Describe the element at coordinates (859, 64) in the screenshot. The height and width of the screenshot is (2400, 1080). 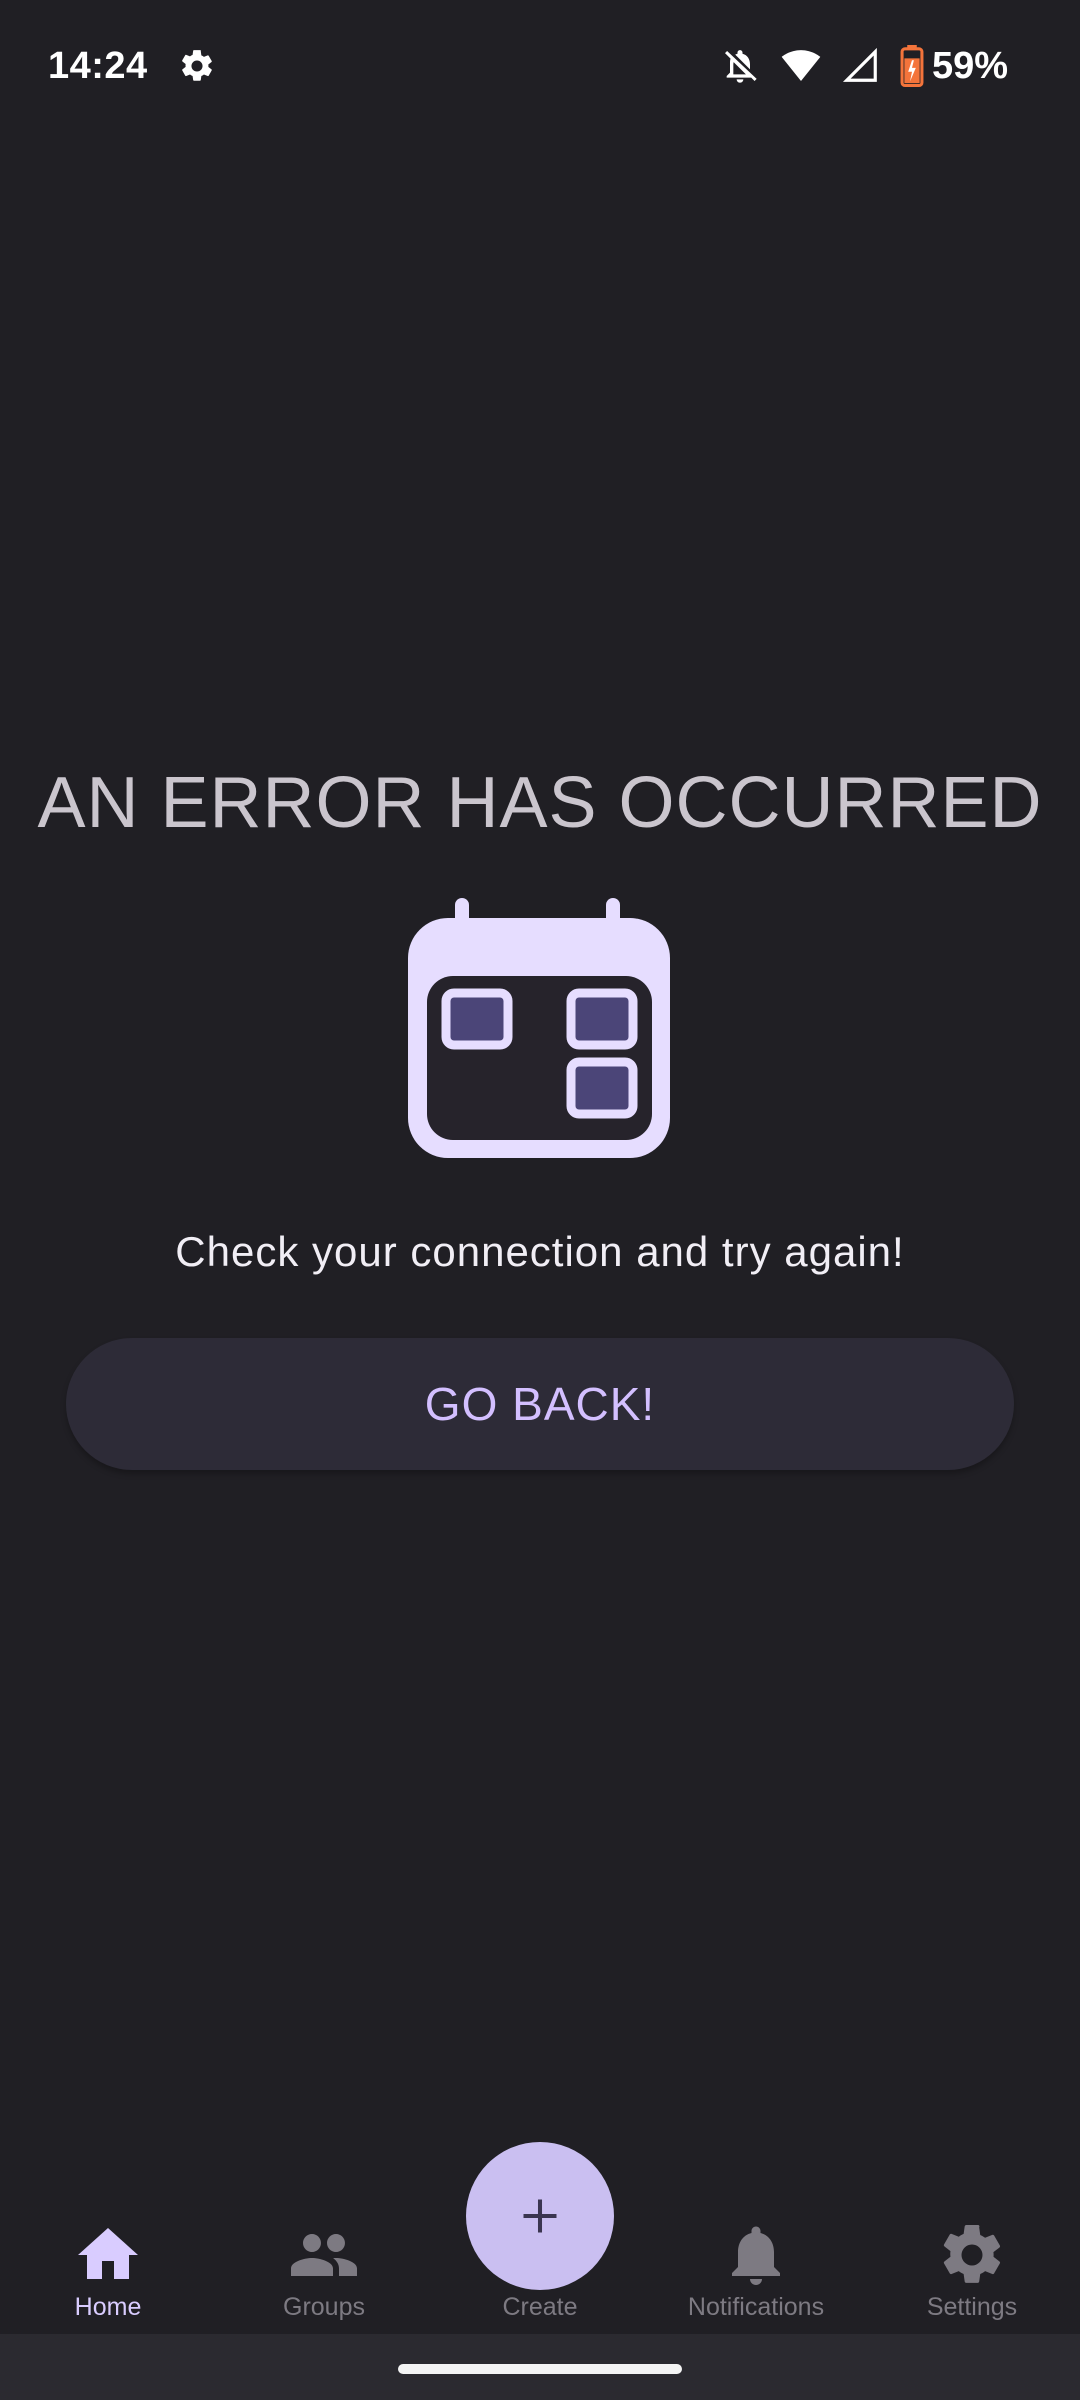
I see `signal-icon` at that location.